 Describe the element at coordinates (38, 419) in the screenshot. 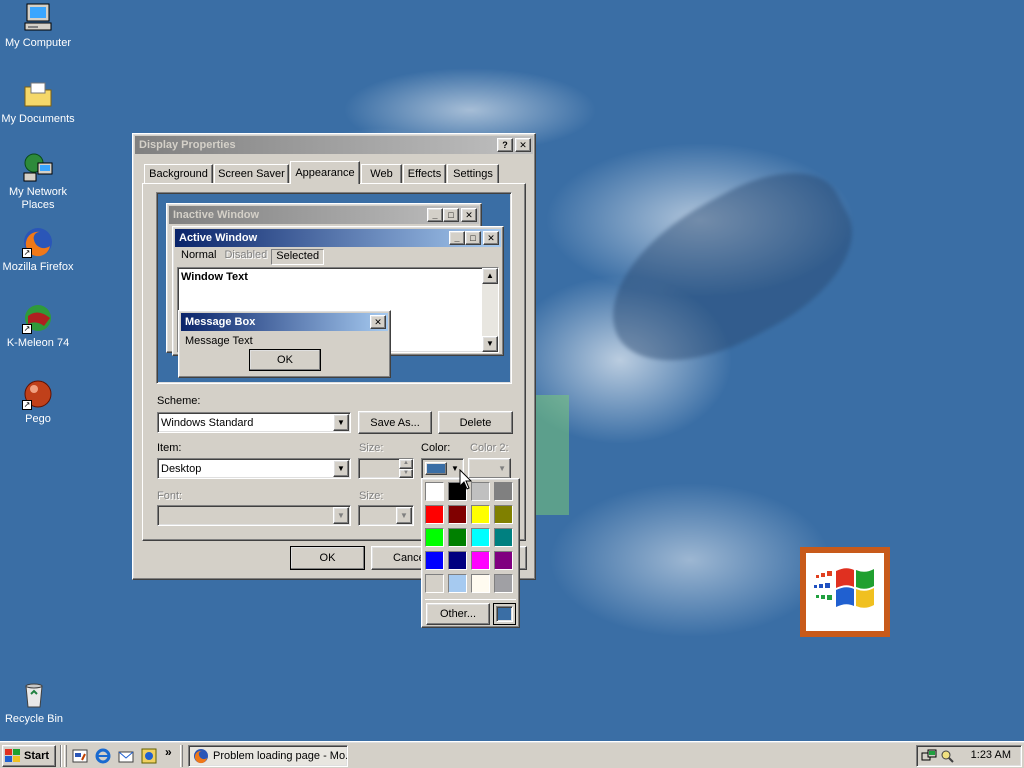

I see `desktop-icon-label: Pego` at that location.